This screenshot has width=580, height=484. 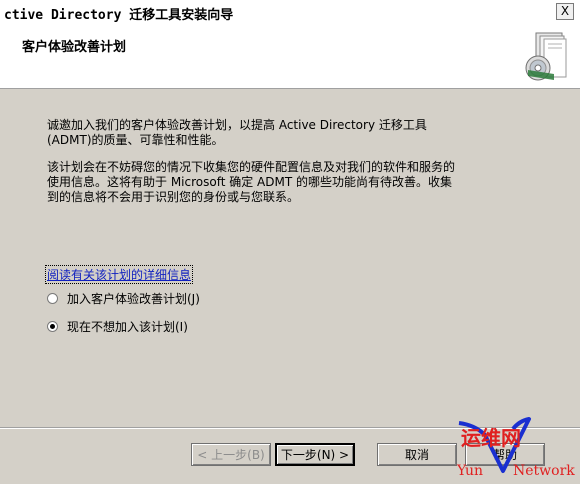 I want to click on decline-radio, so click(x=52, y=326).